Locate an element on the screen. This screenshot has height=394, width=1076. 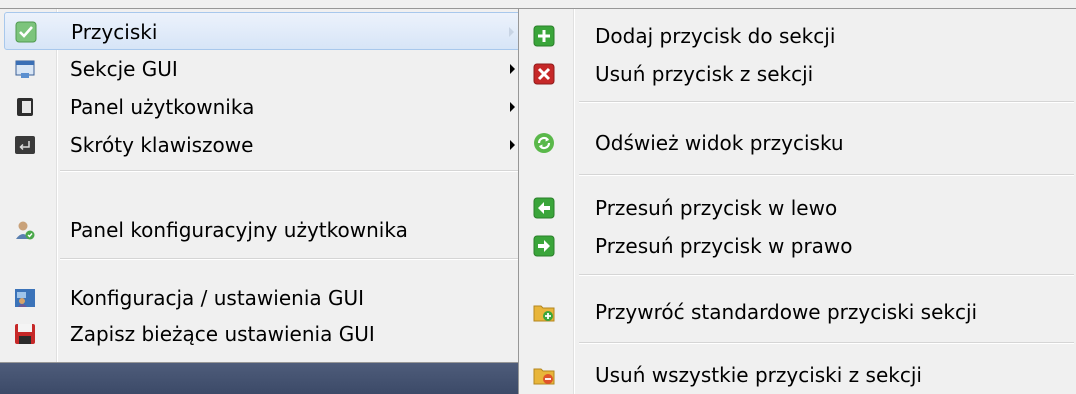
folder-remove-icon is located at coordinates (544, 376).